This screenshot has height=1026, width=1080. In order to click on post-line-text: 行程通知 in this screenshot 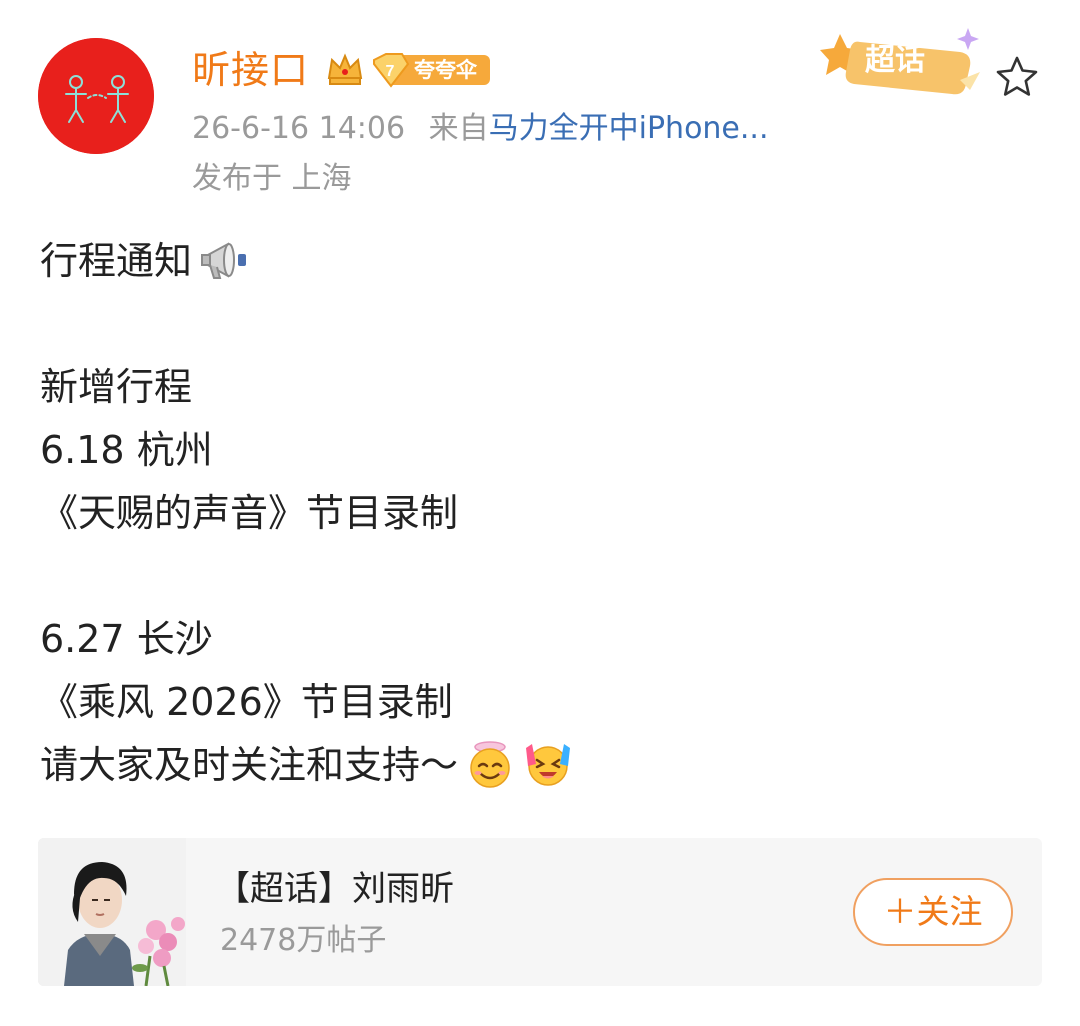, I will do `click(116, 261)`.